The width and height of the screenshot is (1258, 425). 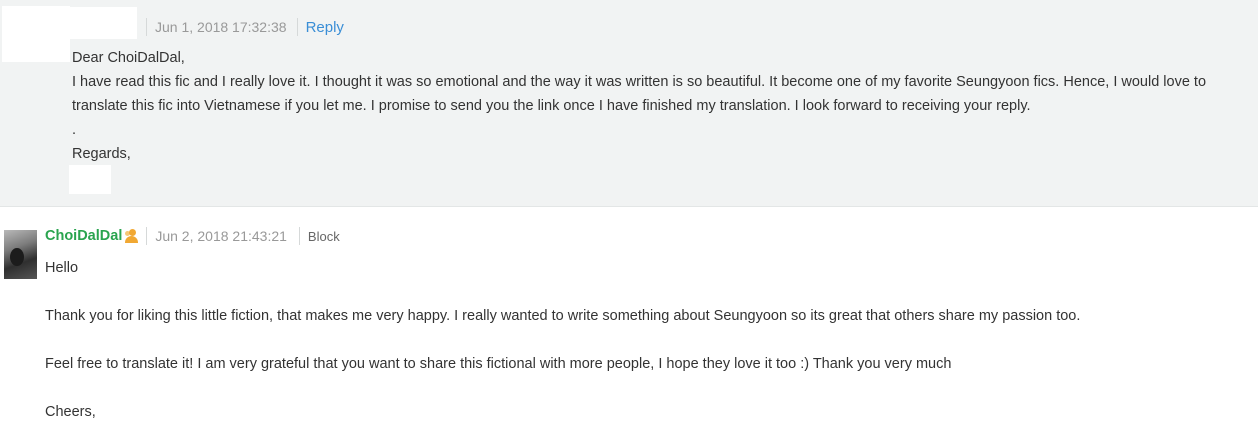 I want to click on comment-timestamp: Jun 1, 2018 17:32:38, so click(x=221, y=27).